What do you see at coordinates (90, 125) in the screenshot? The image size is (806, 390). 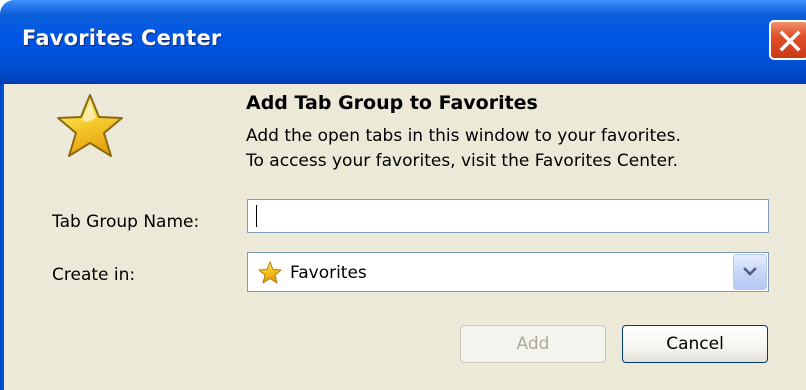 I see `star-icon` at bounding box center [90, 125].